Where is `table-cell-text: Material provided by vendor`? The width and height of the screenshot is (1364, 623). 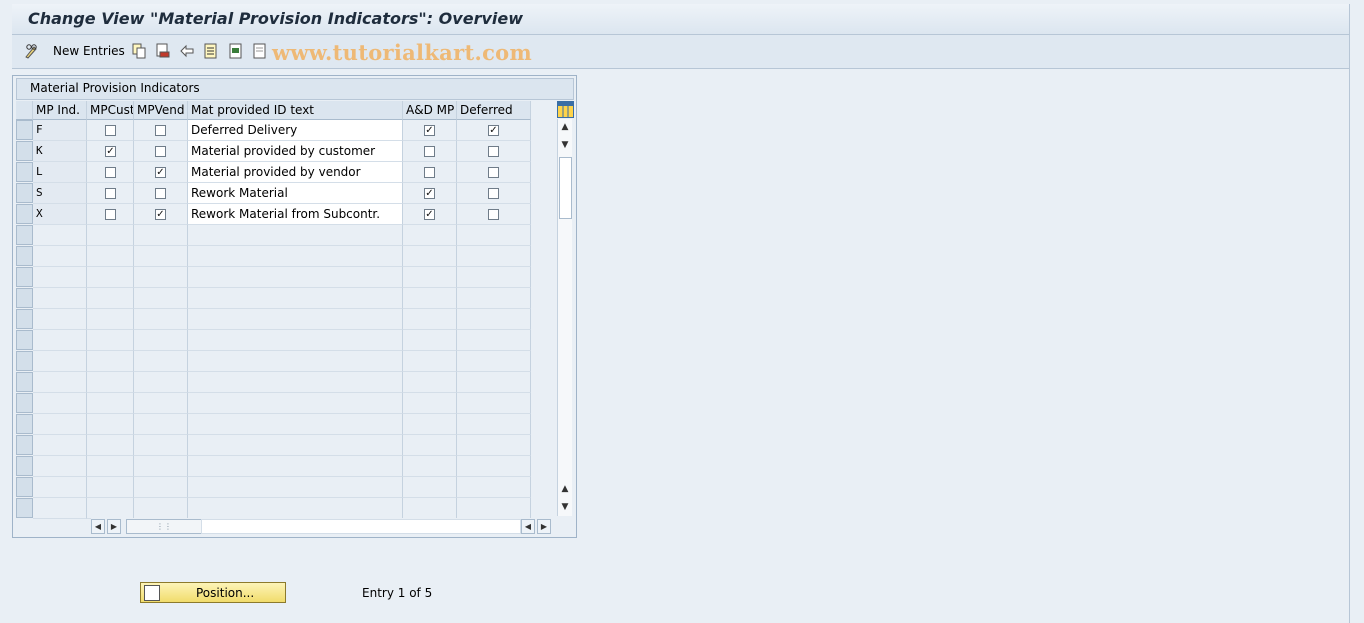 table-cell-text: Material provided by vendor is located at coordinates (295, 172).